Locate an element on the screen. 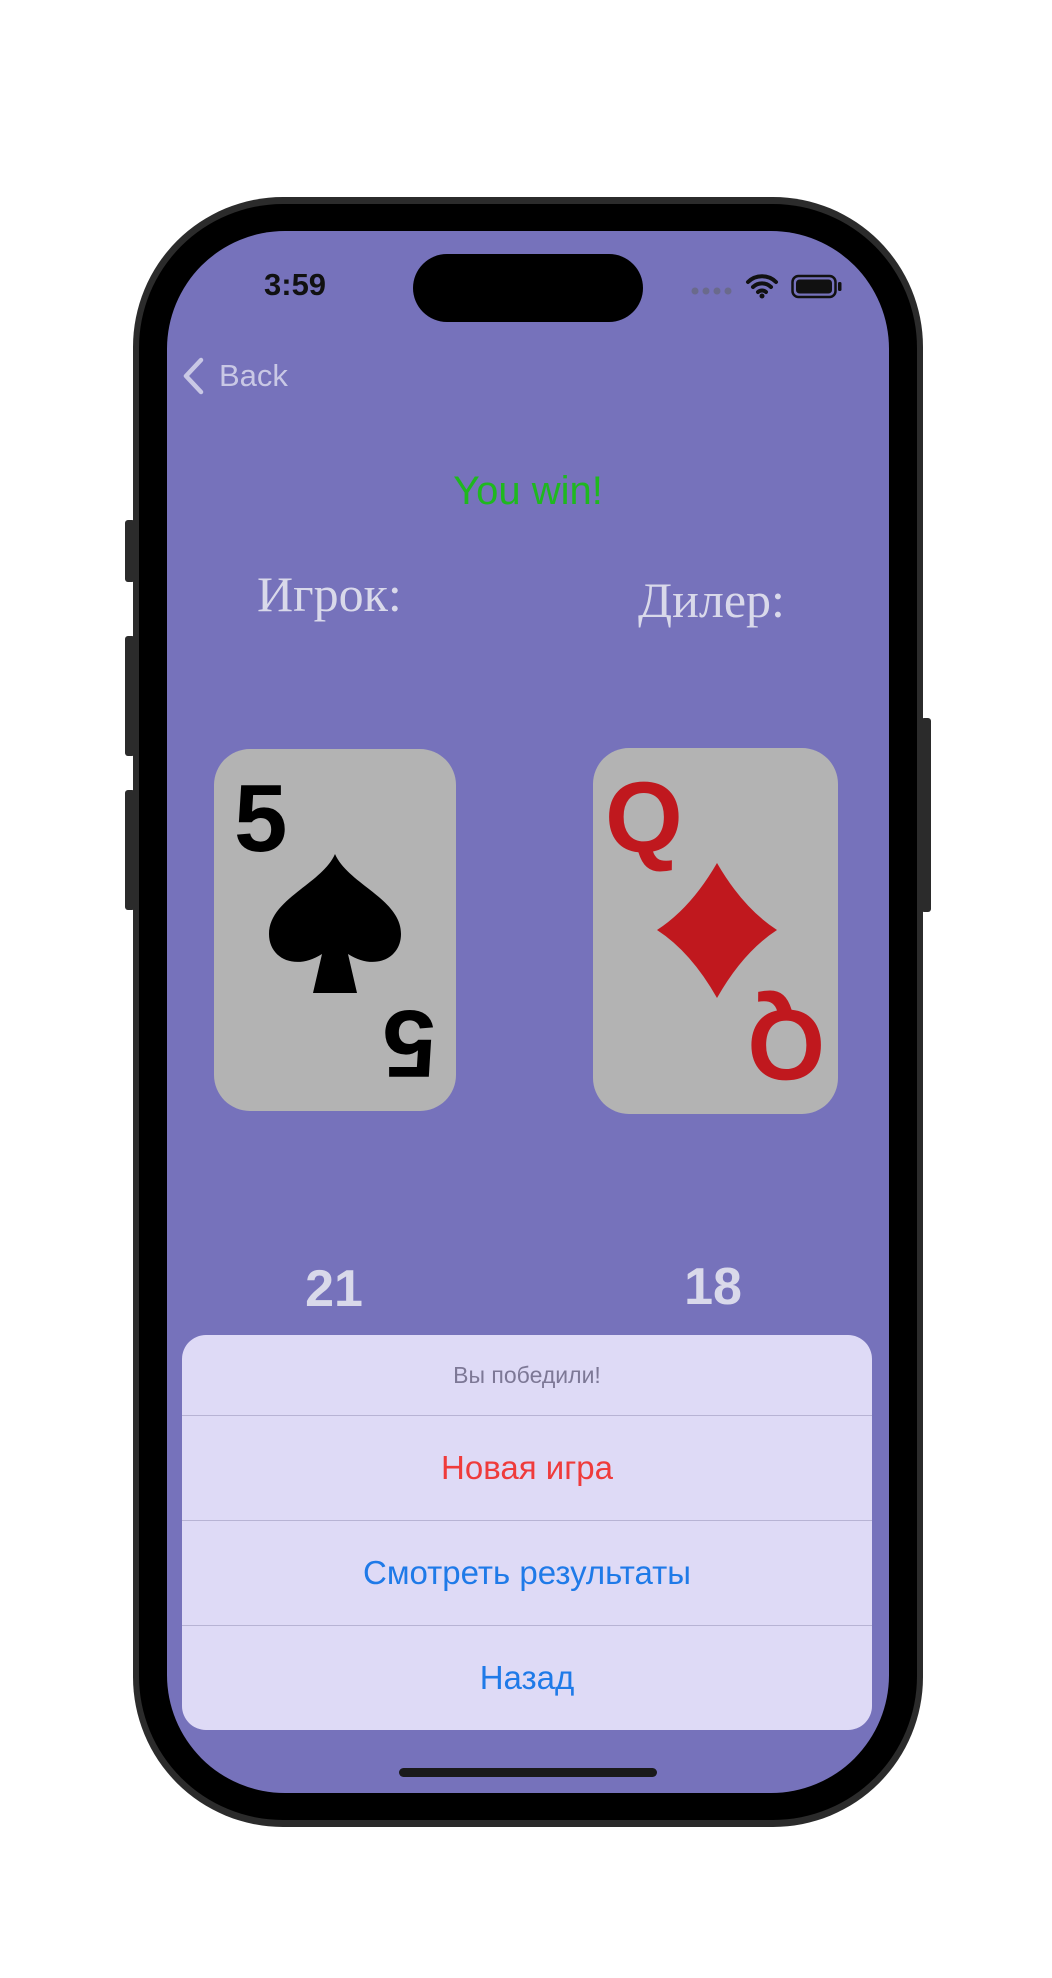 The height and width of the screenshot is (1978, 1052). card-rank-top: 5 is located at coordinates (260, 818).